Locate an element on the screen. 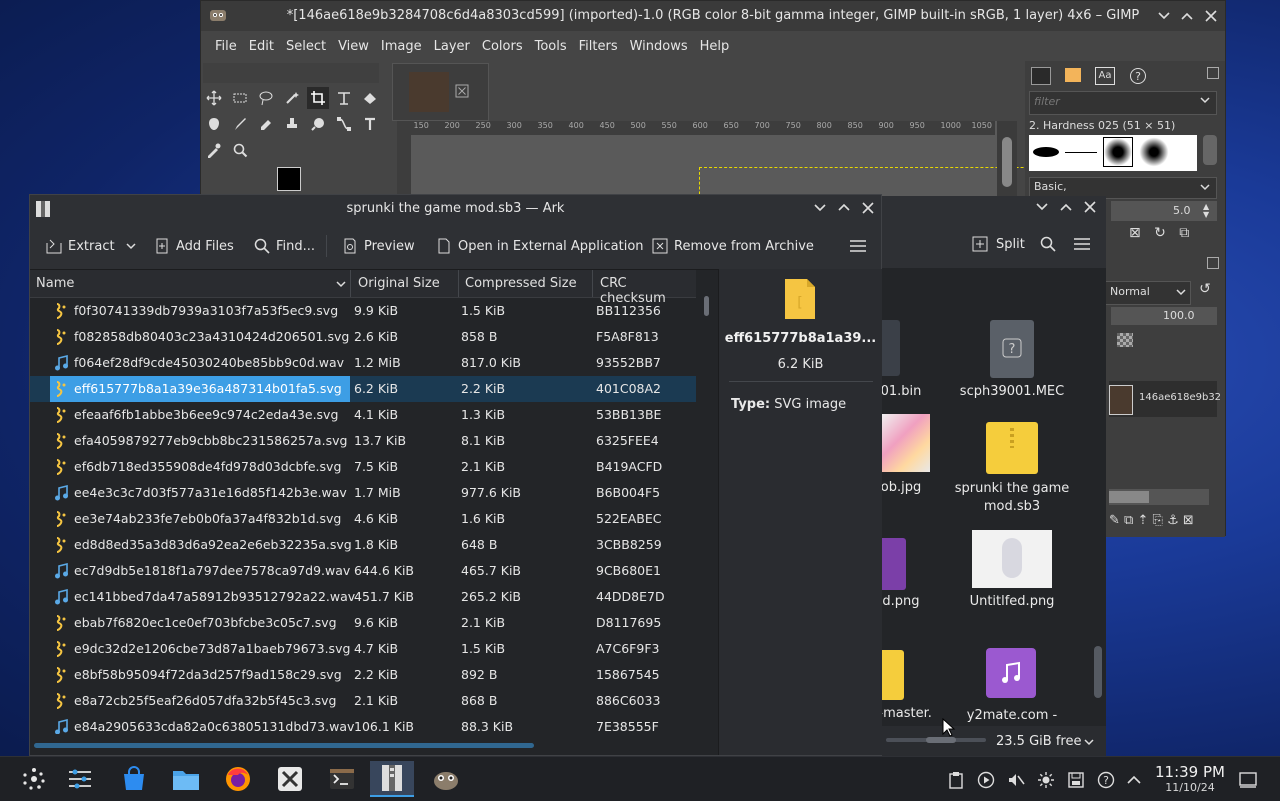  gimp-app-icon is located at coordinates (218, 15).